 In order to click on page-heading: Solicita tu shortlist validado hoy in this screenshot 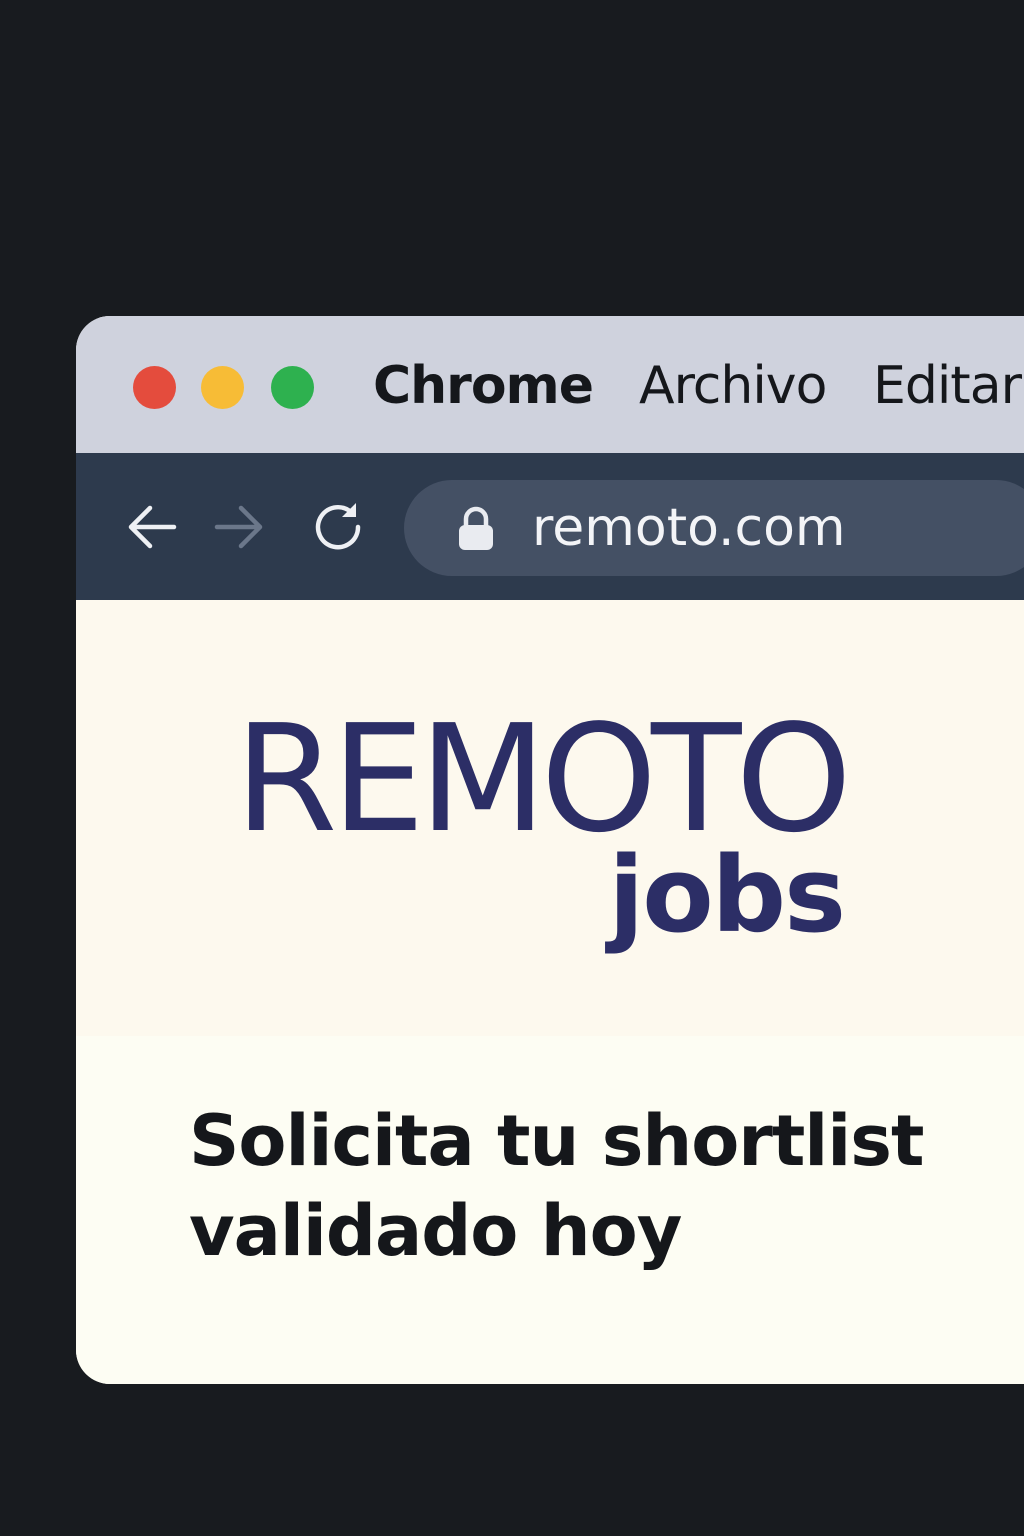, I will do `click(569, 1186)`.